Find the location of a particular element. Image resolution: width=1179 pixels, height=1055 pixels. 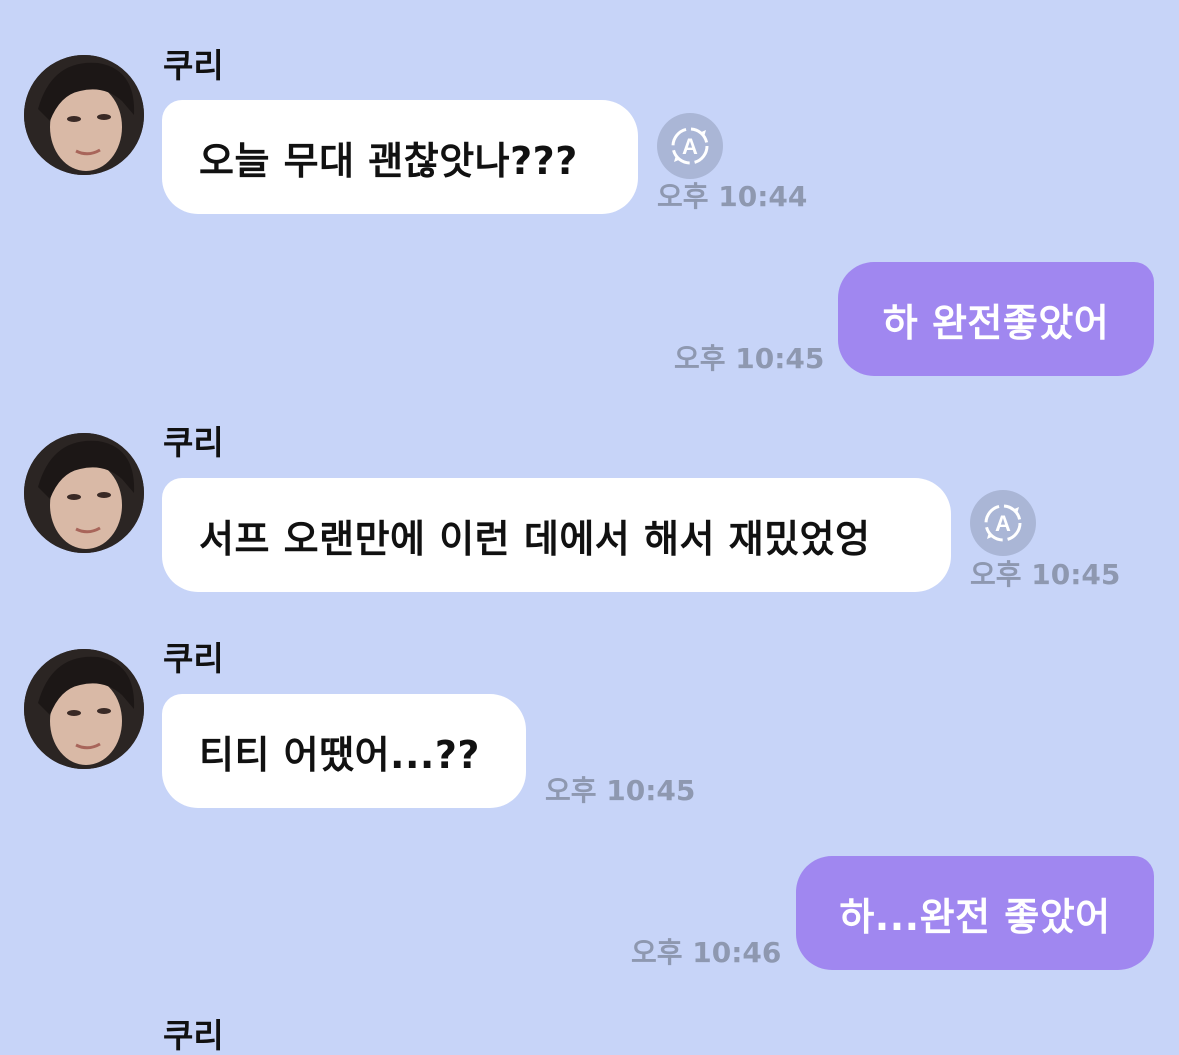

message-bubble: 하 완전좋았어 is located at coordinates (996, 319).